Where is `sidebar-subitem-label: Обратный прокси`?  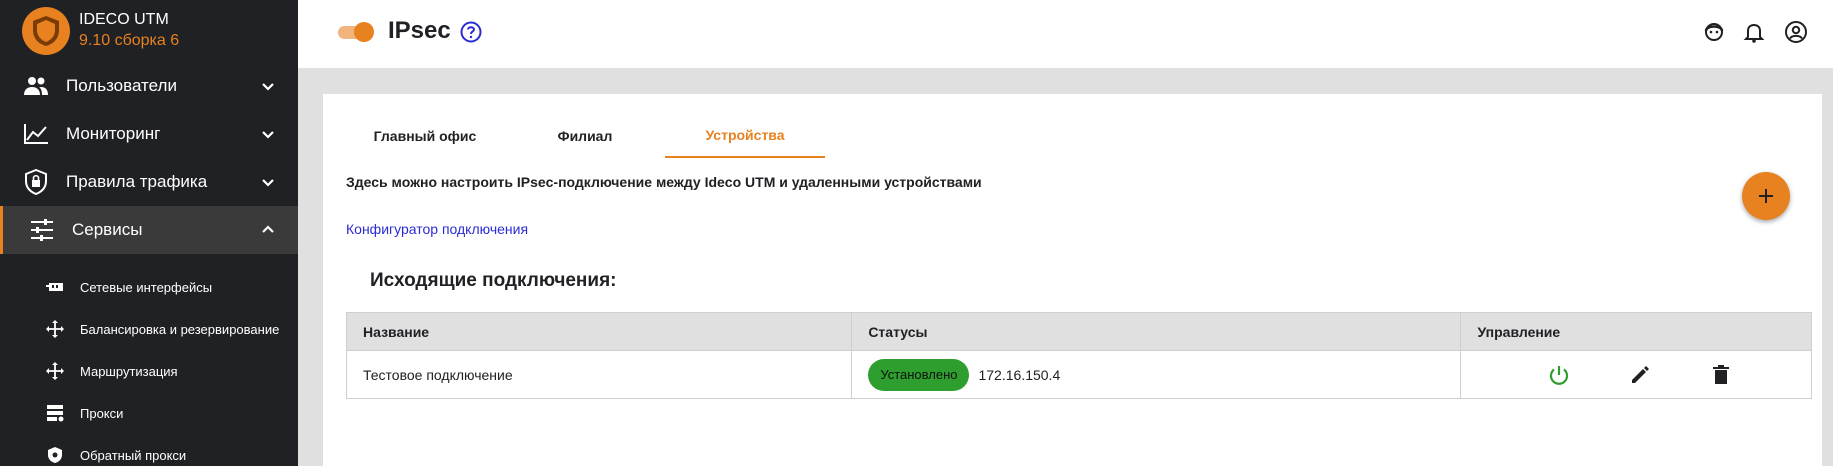
sidebar-subitem-label: Обратный прокси is located at coordinates (133, 455).